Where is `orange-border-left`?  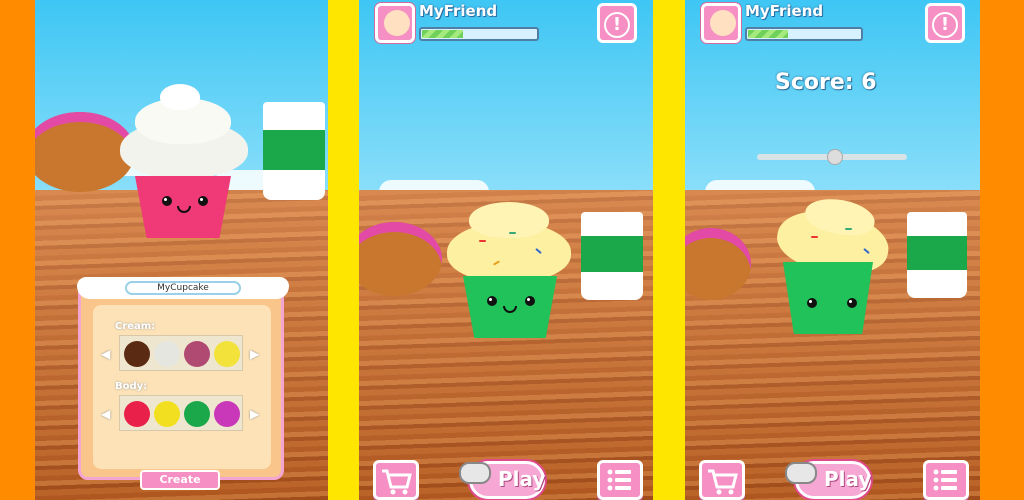 orange-border-left is located at coordinates (17, 250).